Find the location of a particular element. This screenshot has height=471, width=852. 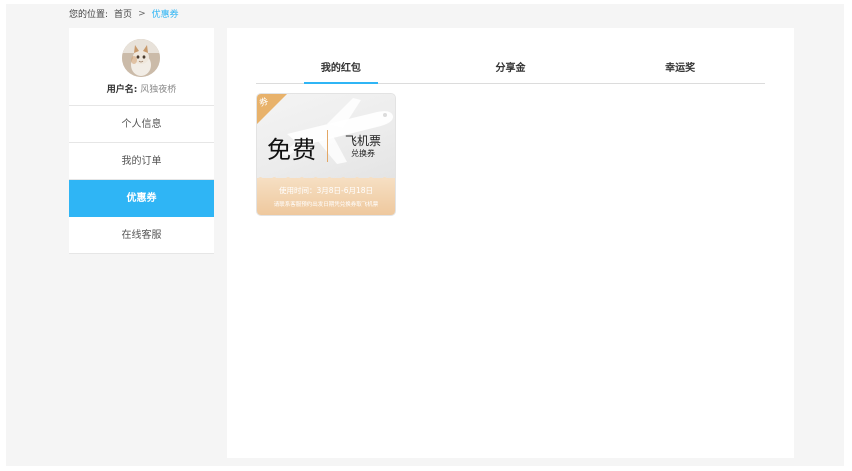

coupon-note: 请联系客服预约出发日期凭兑换券取飞机票 is located at coordinates (326, 205).